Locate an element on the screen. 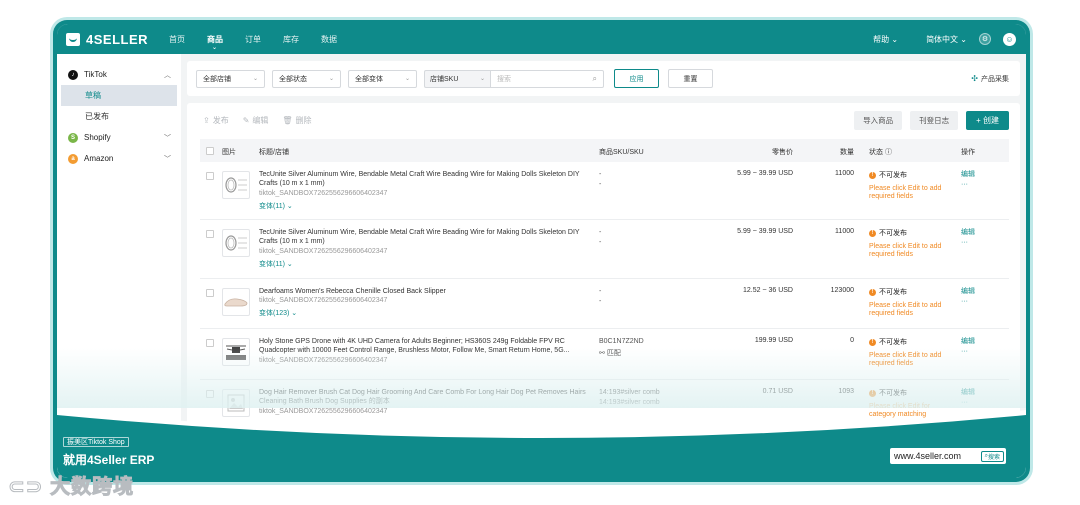 Image resolution: width=1080 pixels, height=505 pixels. sku-type-select: 店铺SKU ⌄ is located at coordinates (457, 78).